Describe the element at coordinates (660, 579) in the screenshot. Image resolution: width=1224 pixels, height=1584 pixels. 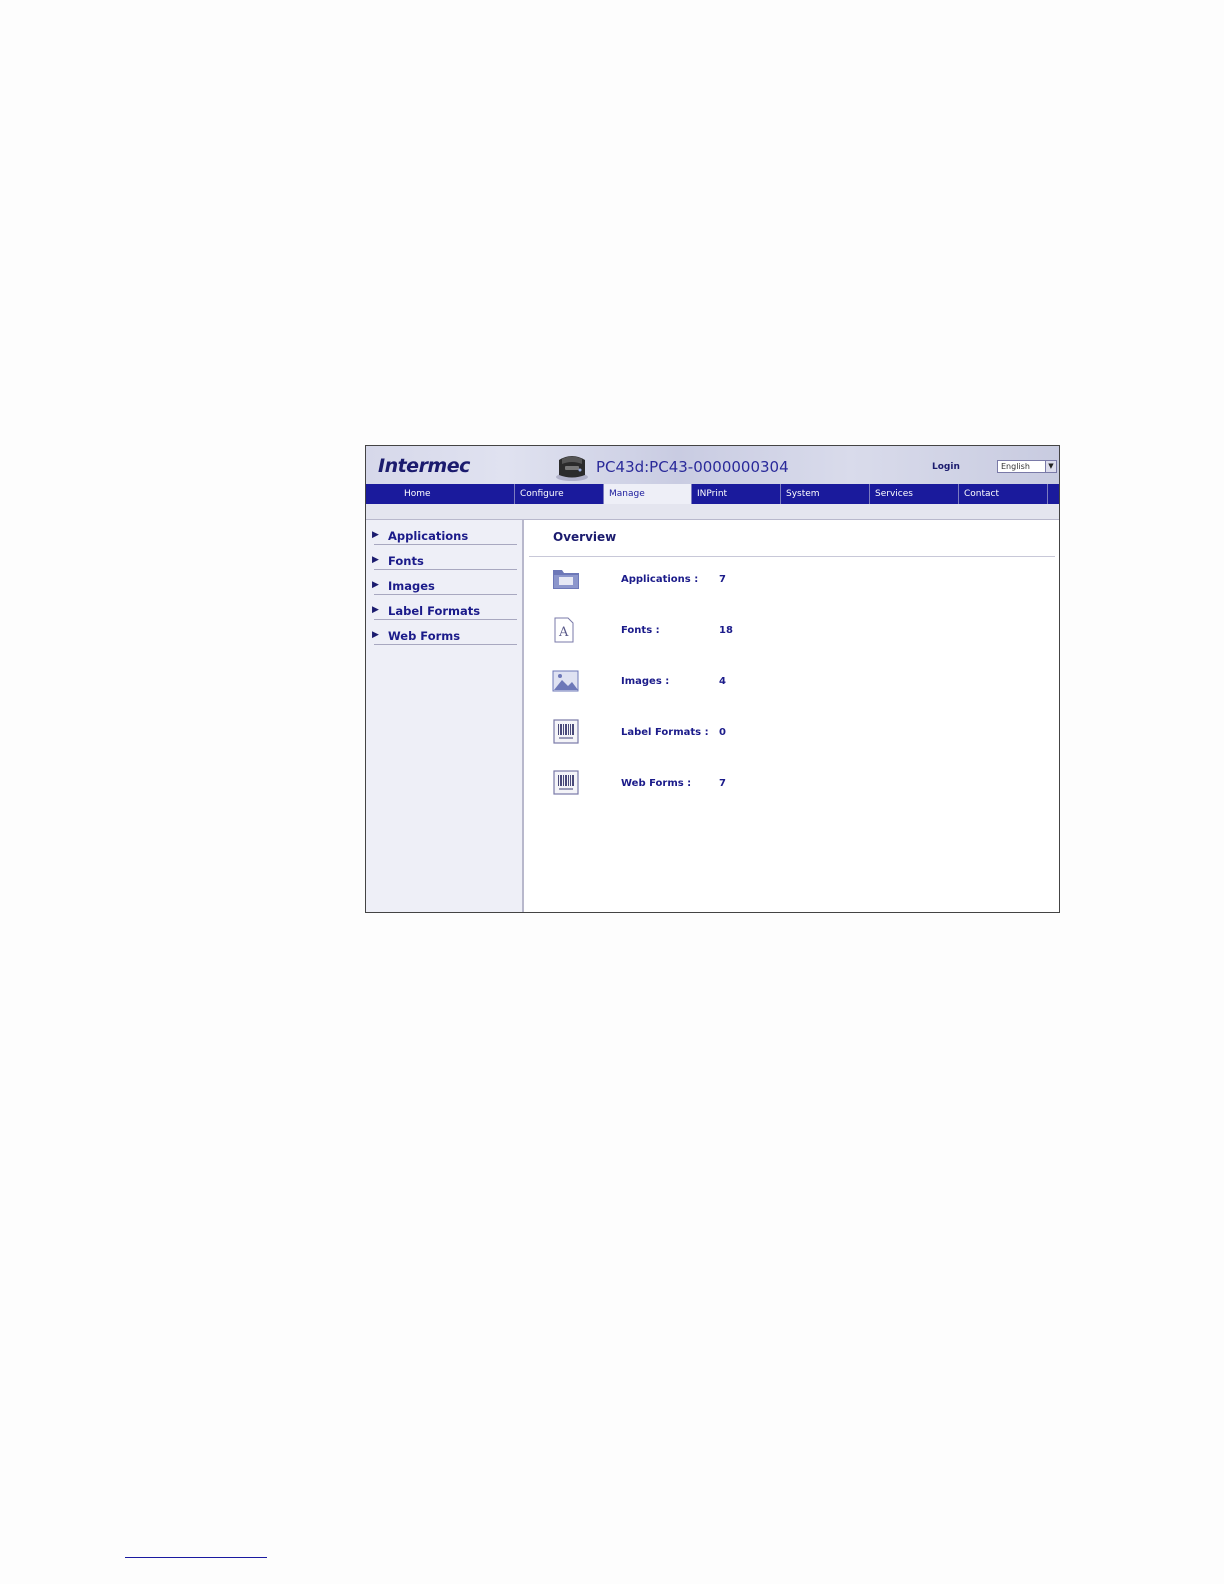
I see `stat-label: Applications :` at that location.